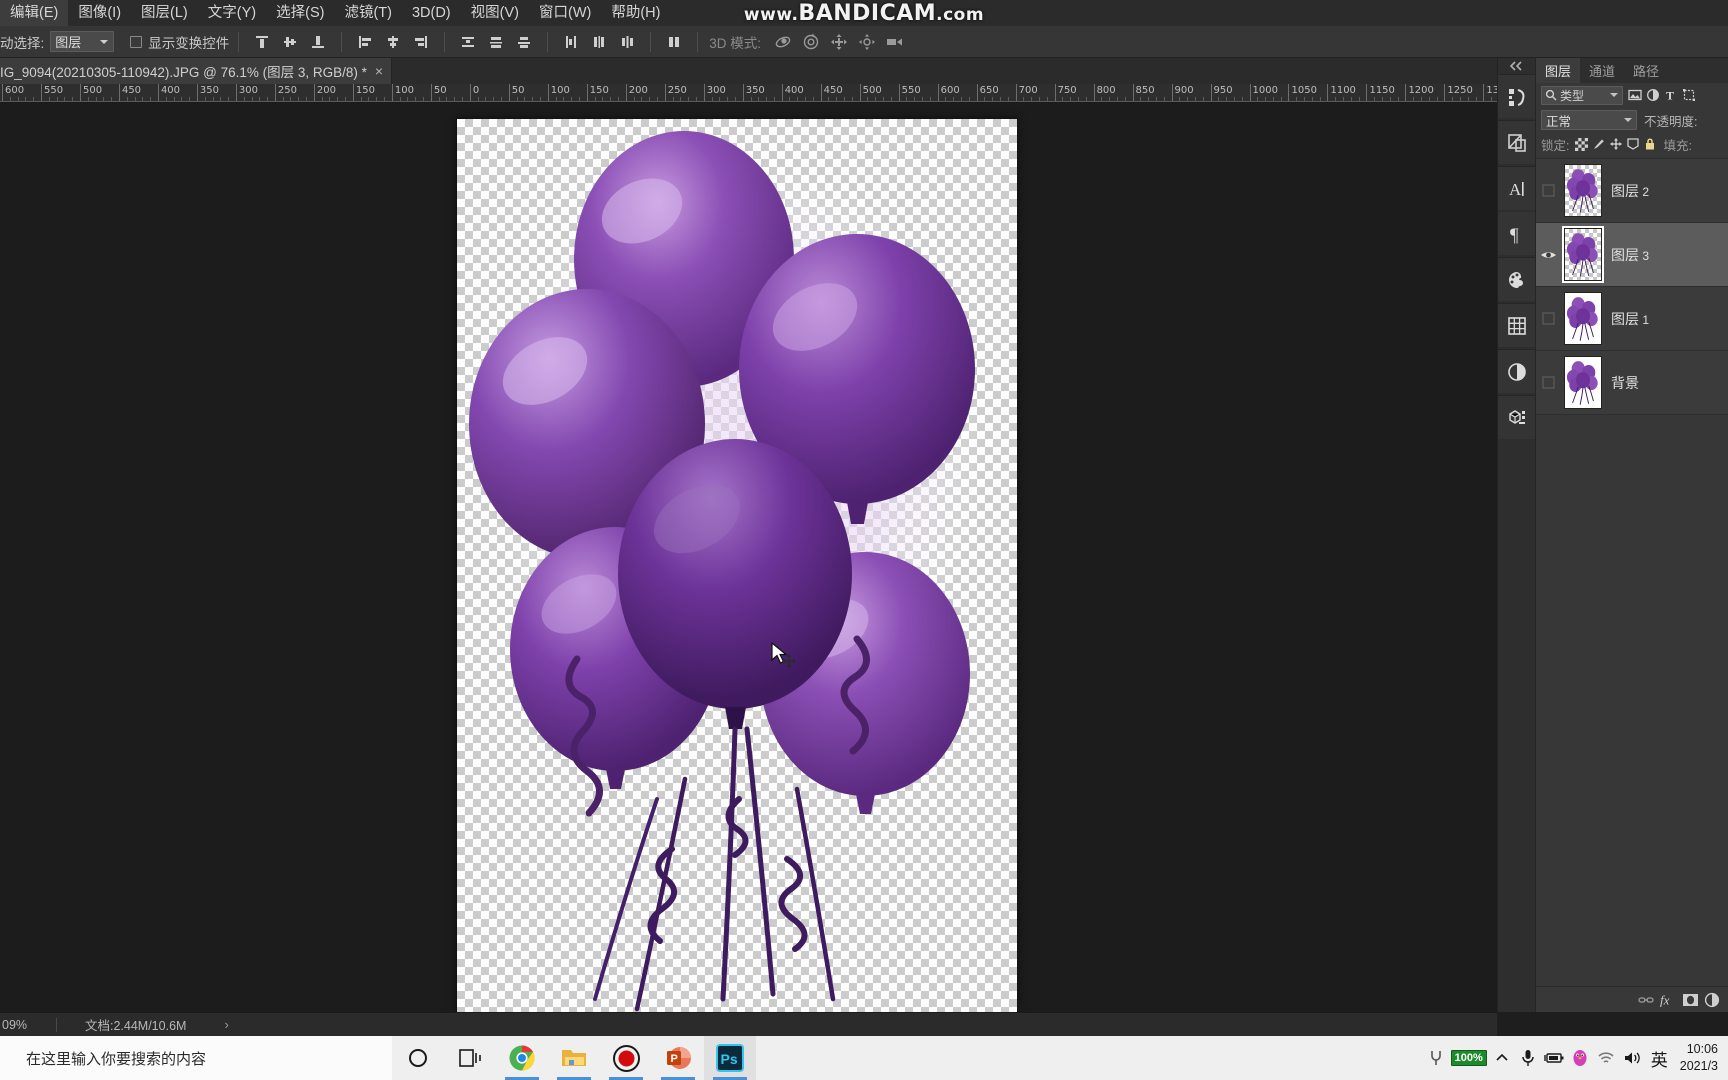 Image resolution: width=1728 pixels, height=1080 pixels. What do you see at coordinates (393, 42) in the screenshot?
I see `align-horizontal-centers-icon` at bounding box center [393, 42].